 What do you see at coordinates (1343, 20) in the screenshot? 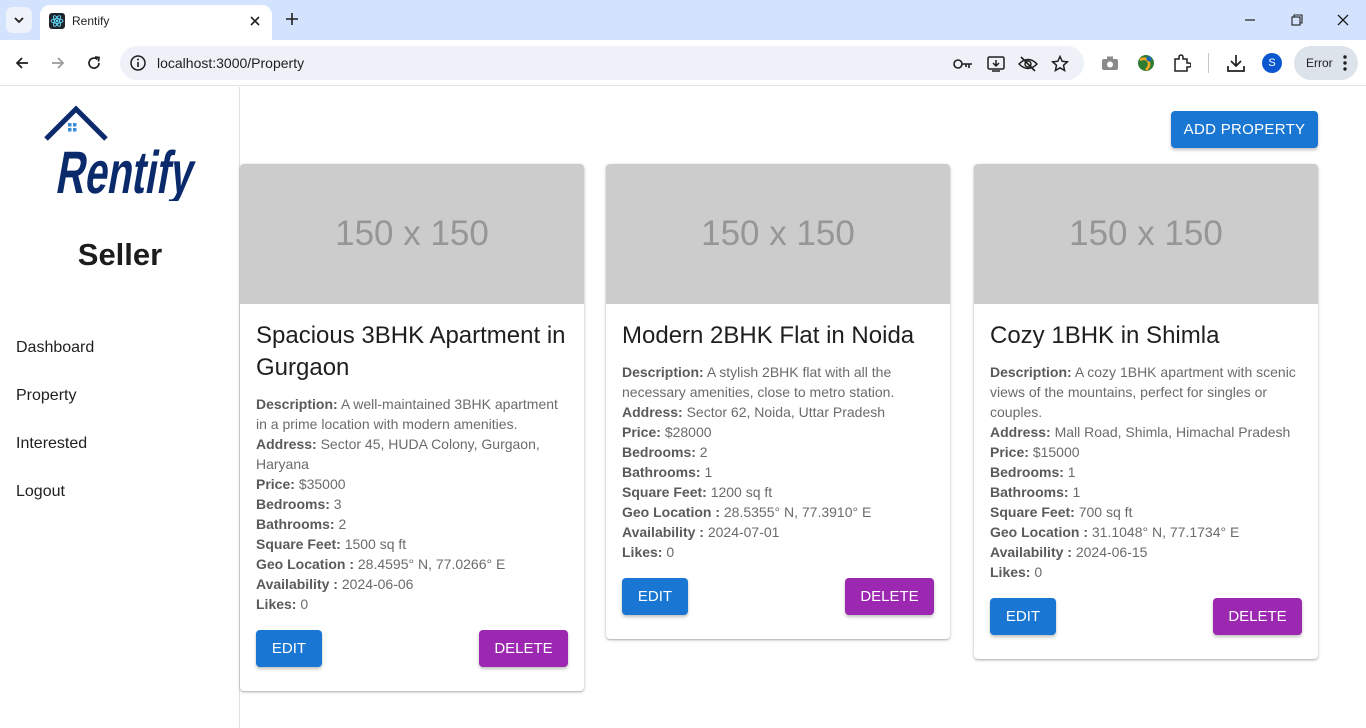
I see `window-close-icon` at bounding box center [1343, 20].